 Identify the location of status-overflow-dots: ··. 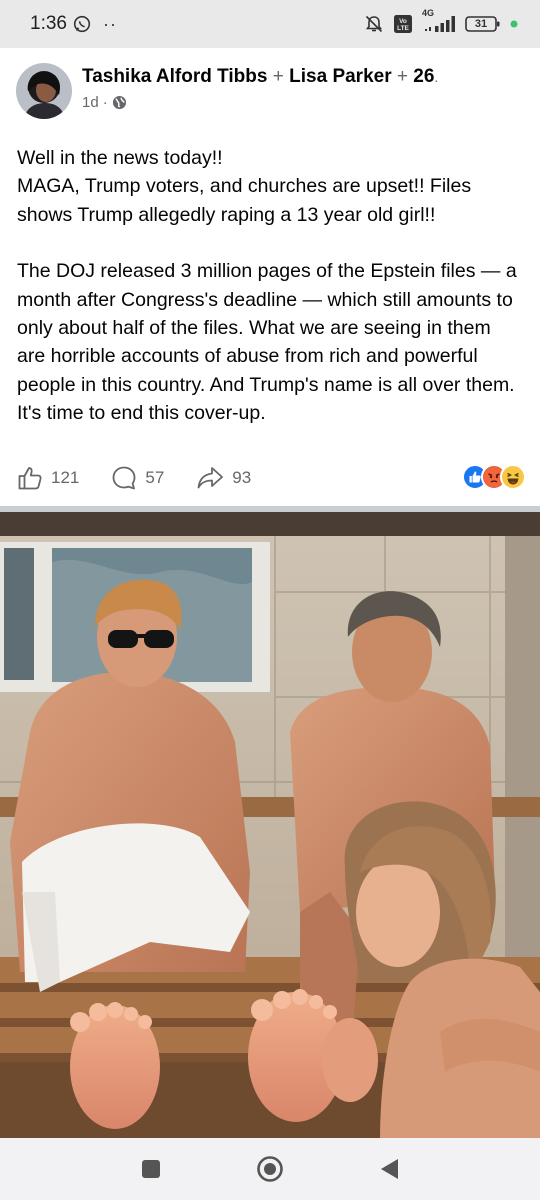
(109, 23).